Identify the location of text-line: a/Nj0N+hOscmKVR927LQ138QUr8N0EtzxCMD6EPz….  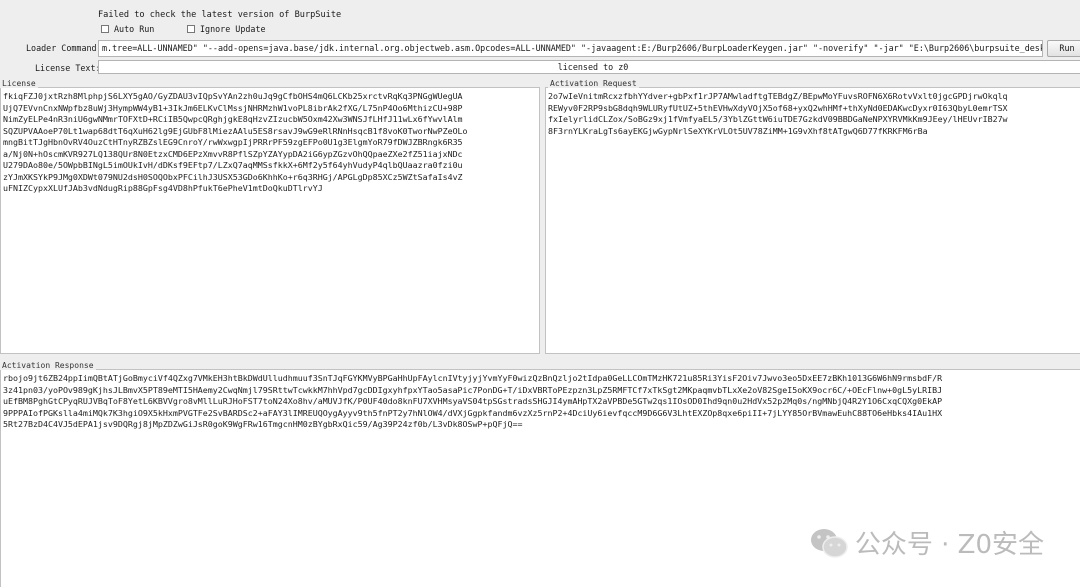
(233, 153).